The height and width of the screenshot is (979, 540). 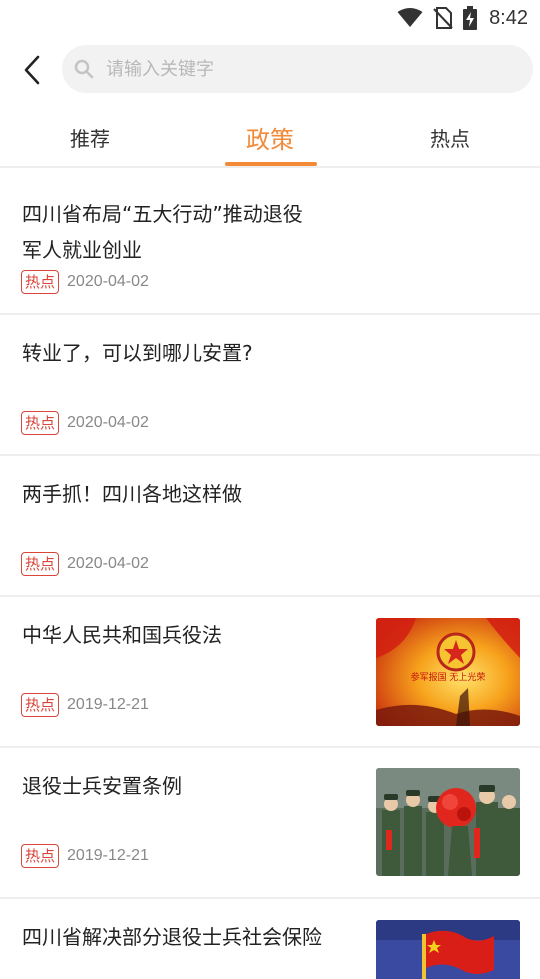 I want to click on tab-hot: 热点, so click(x=450, y=137).